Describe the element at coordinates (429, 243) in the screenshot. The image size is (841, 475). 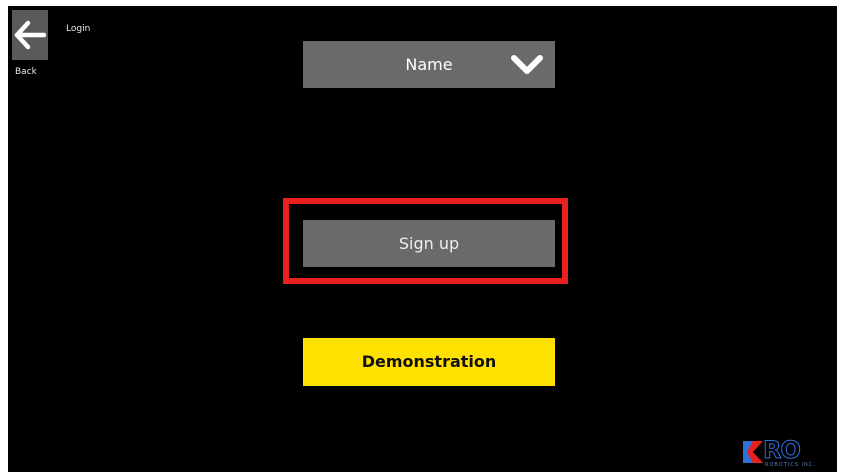
I see `signup-button: Sign up` at that location.